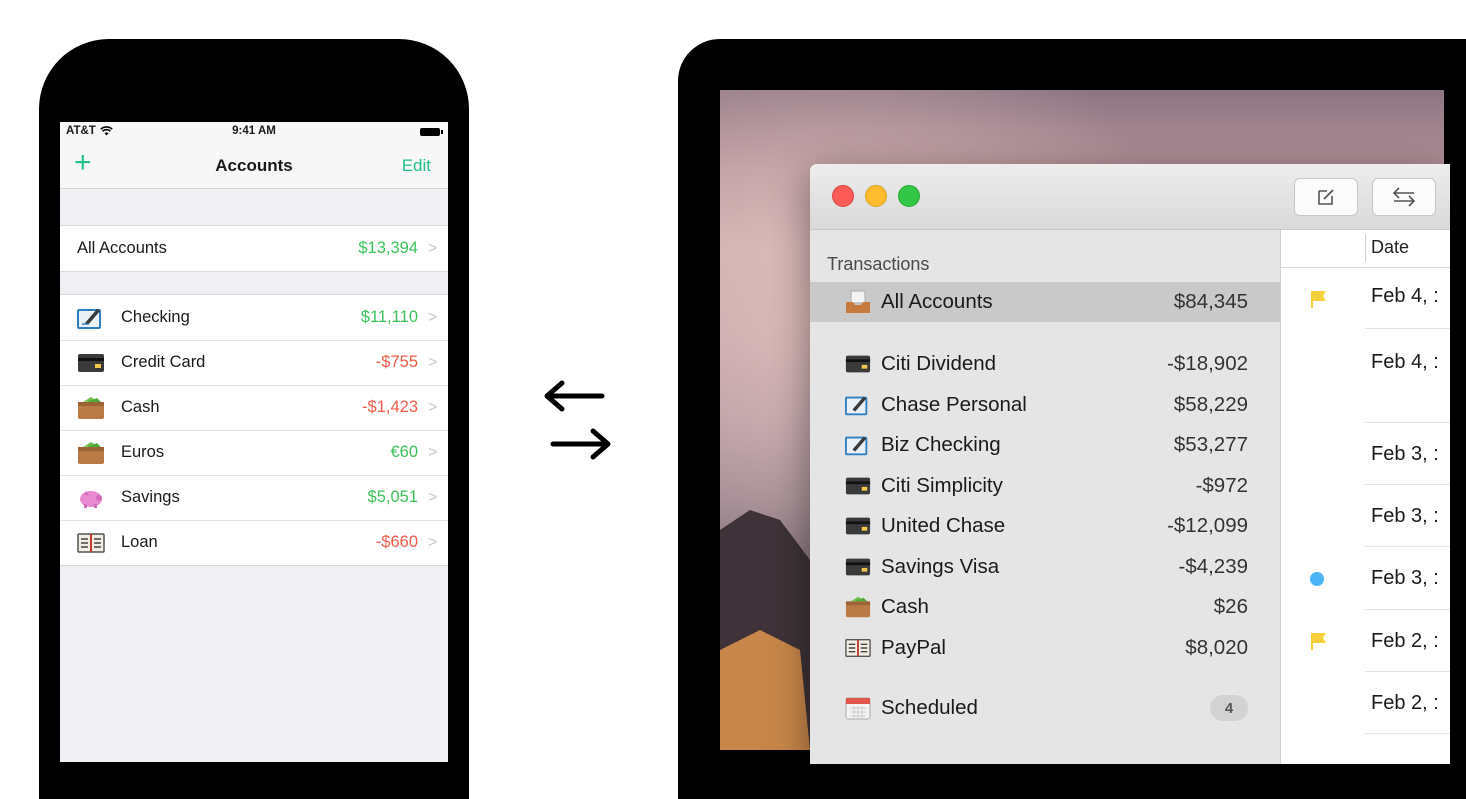 Image resolution: width=1466 pixels, height=799 pixels. What do you see at coordinates (858, 708) in the screenshot?
I see `calendar-icon` at bounding box center [858, 708].